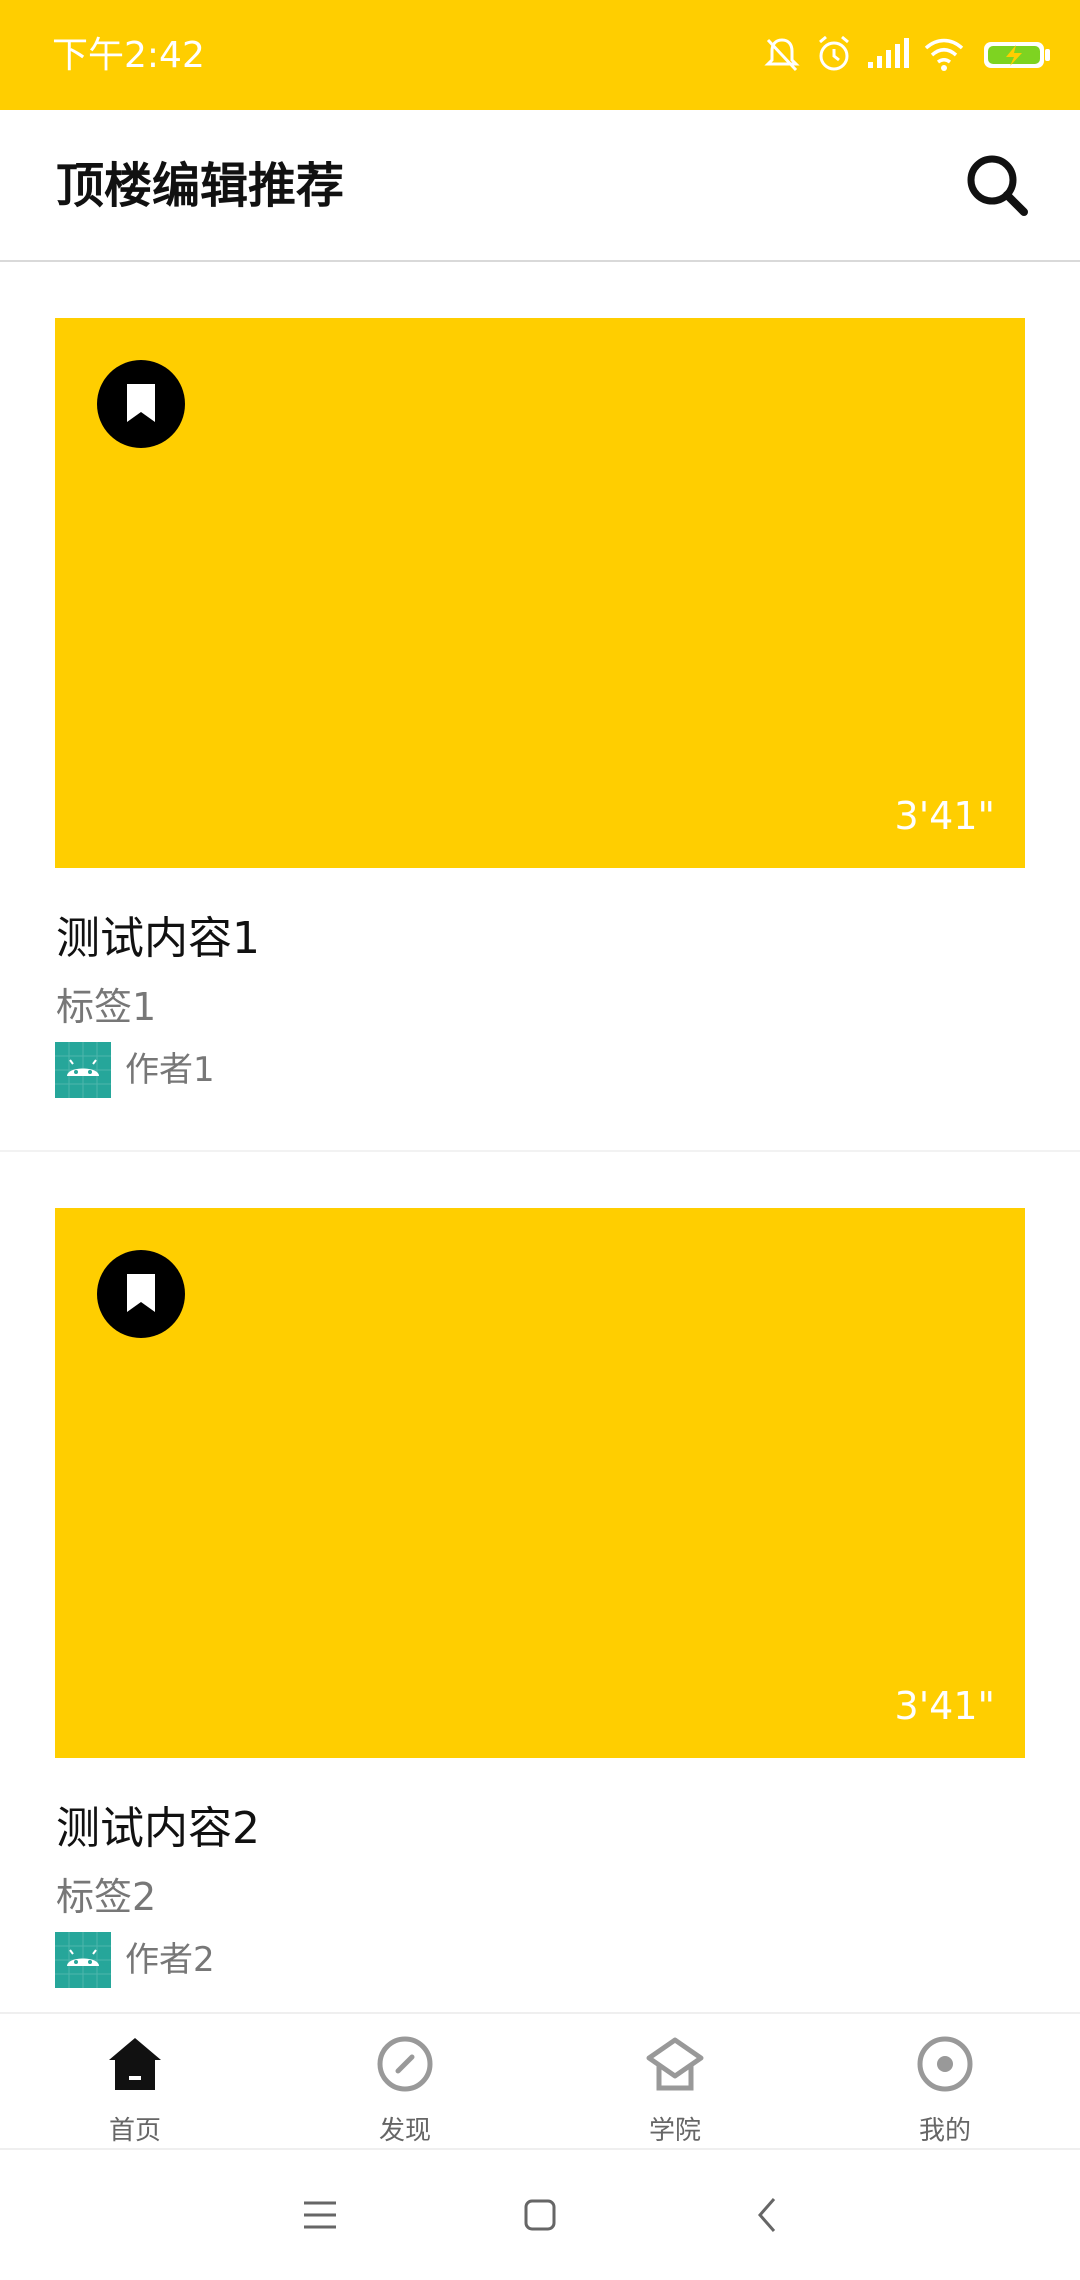 This screenshot has width=1080, height=2280. I want to click on app-bar: 顶楼编辑推荐, so click(540, 186).